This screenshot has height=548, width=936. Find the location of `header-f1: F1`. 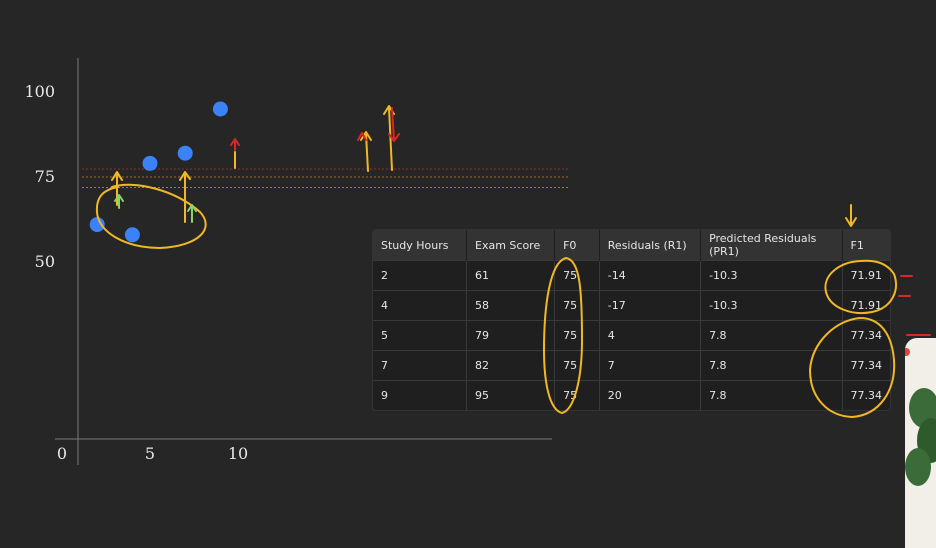

header-f1: F1 is located at coordinates (866, 245).